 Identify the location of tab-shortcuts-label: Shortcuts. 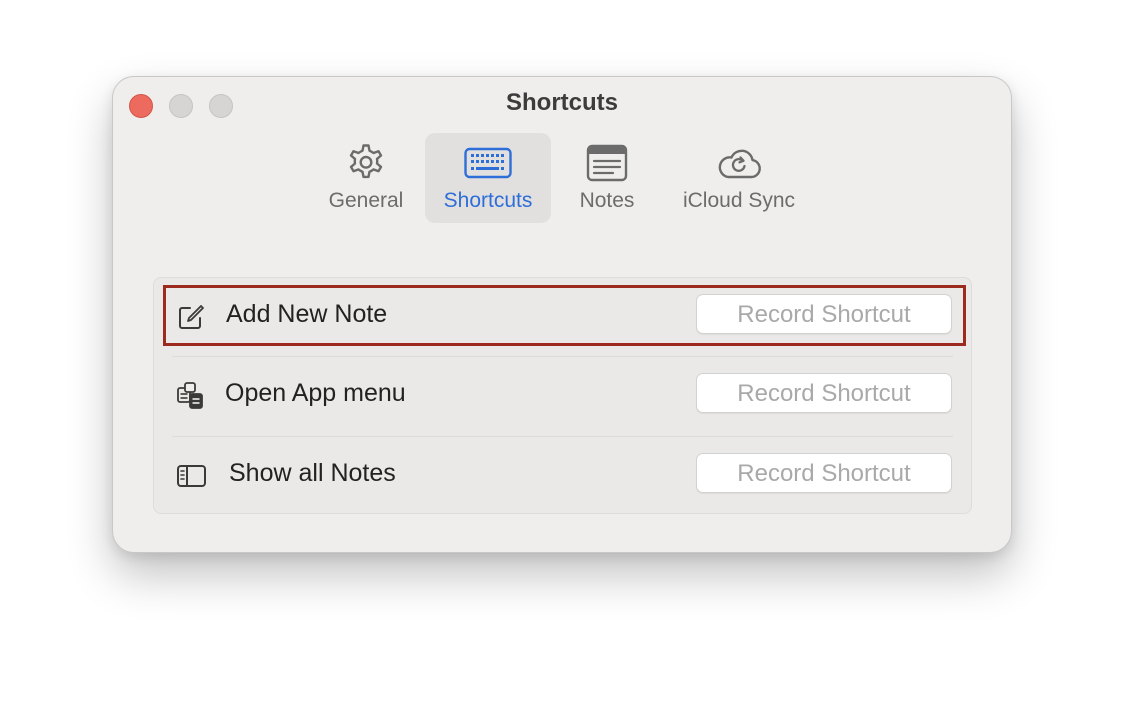
(488, 200).